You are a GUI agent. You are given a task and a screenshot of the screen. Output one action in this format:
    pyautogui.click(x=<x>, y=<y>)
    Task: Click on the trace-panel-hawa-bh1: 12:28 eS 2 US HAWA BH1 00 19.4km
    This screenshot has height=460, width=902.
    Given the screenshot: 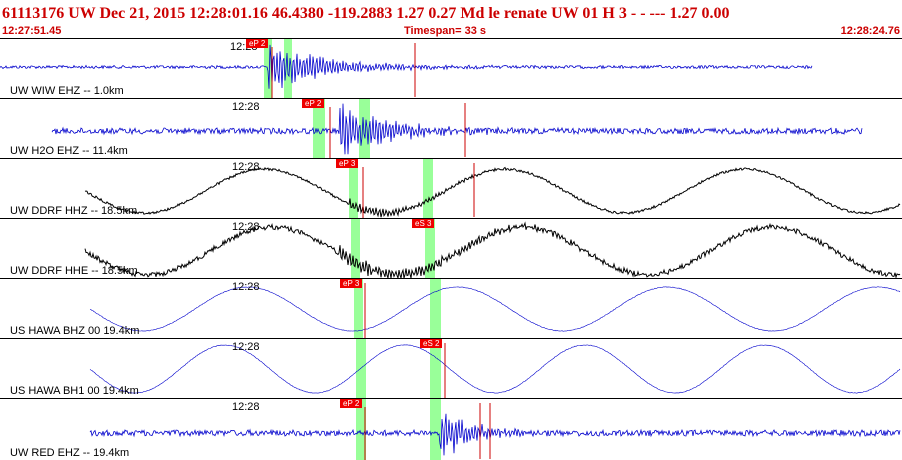 What is the action you would take?
    pyautogui.click(x=451, y=368)
    